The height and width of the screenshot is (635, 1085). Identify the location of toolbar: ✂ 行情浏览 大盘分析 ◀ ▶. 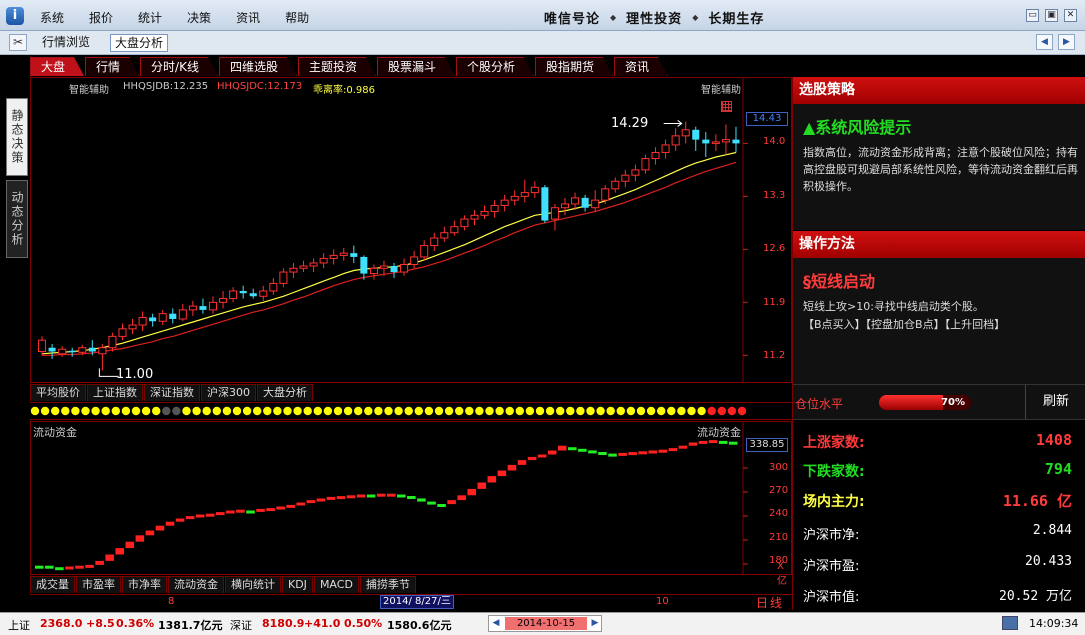
(542, 43).